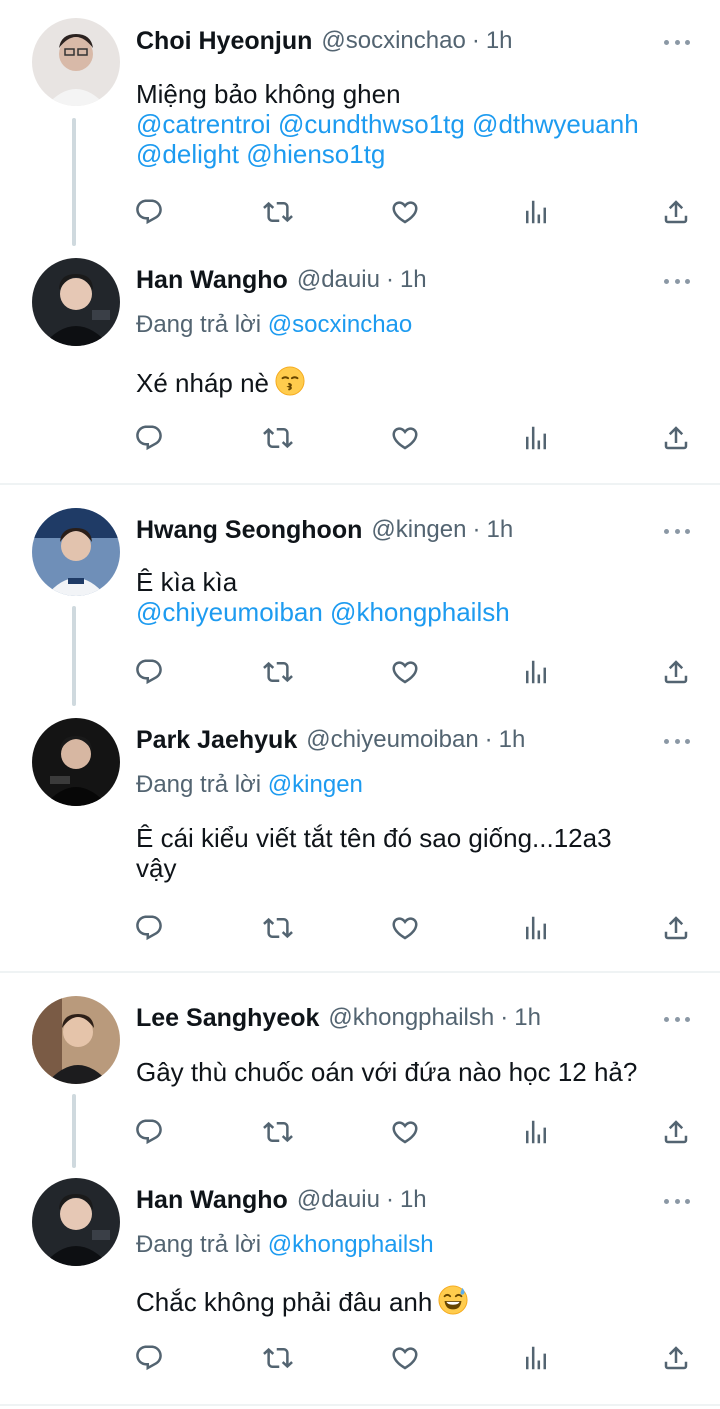 Image resolution: width=720 pixels, height=1409 pixels. What do you see at coordinates (413, 154) in the screenshot?
I see `mention-links: @delight @hienso1tg` at bounding box center [413, 154].